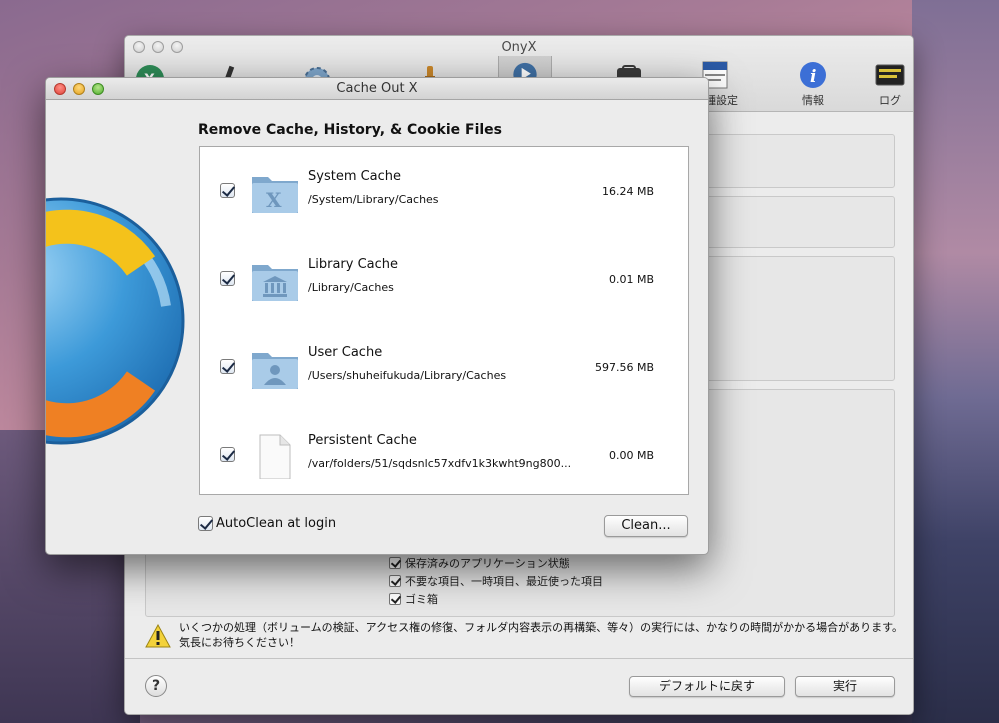 The width and height of the screenshot is (999, 723). Describe the element at coordinates (496, 599) in the screenshot. I see `option-trash: ゴミ箱` at that location.